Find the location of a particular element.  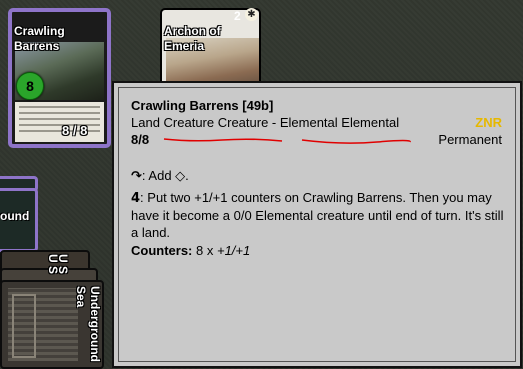

red-underline-annotation is located at coordinates (287, 141).